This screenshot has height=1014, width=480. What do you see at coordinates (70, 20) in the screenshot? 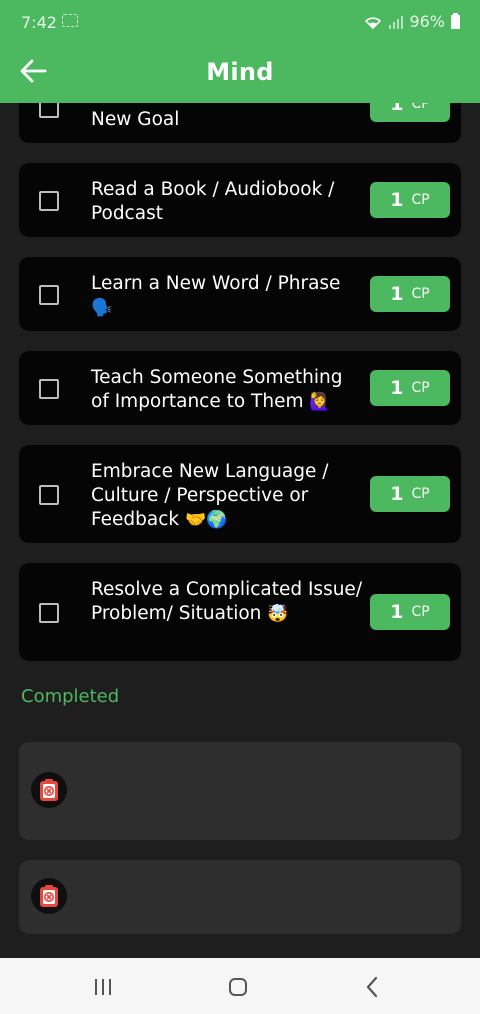
I see `screen-cast-icon` at bounding box center [70, 20].